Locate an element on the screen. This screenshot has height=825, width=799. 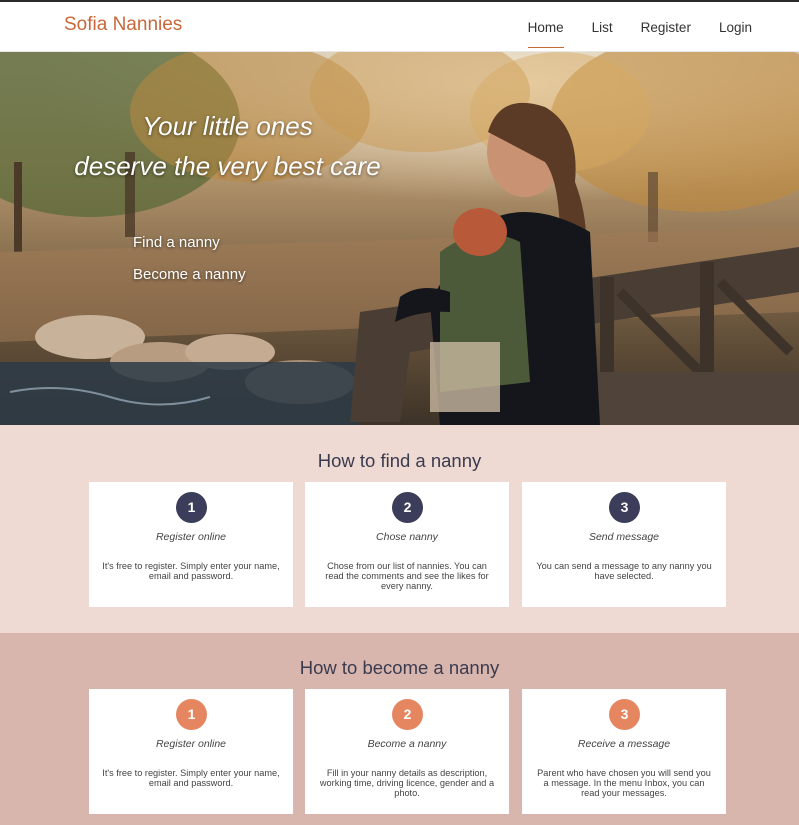
nav-register: Register is located at coordinates (666, 27).